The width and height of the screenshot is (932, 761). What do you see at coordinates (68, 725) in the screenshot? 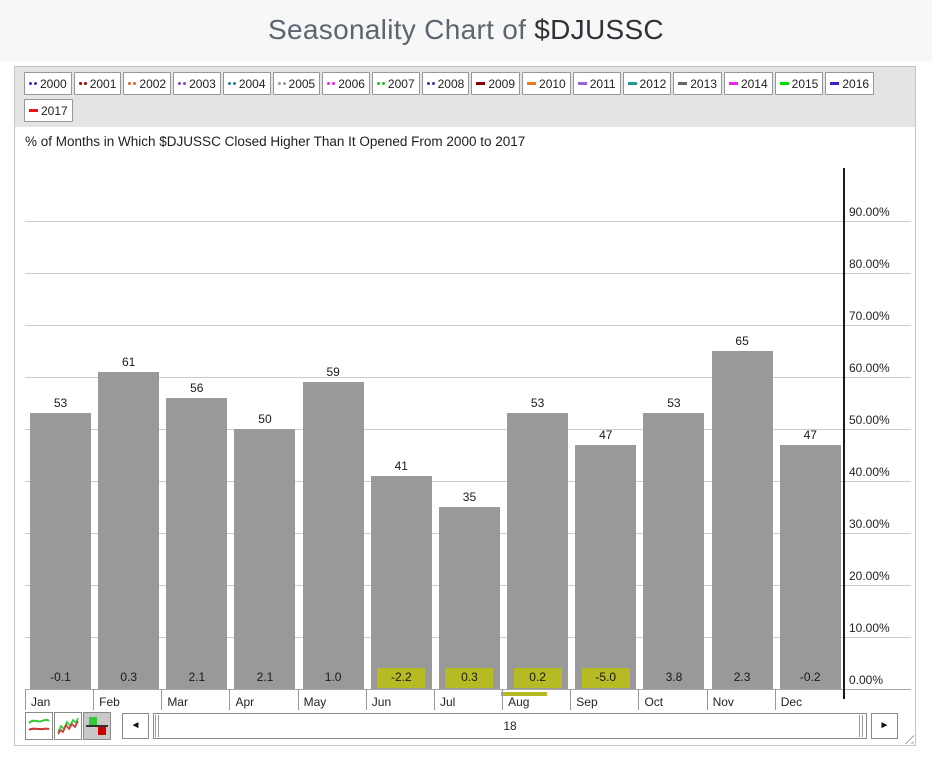
I see `jagged-lines-chart-type-button` at bounding box center [68, 725].